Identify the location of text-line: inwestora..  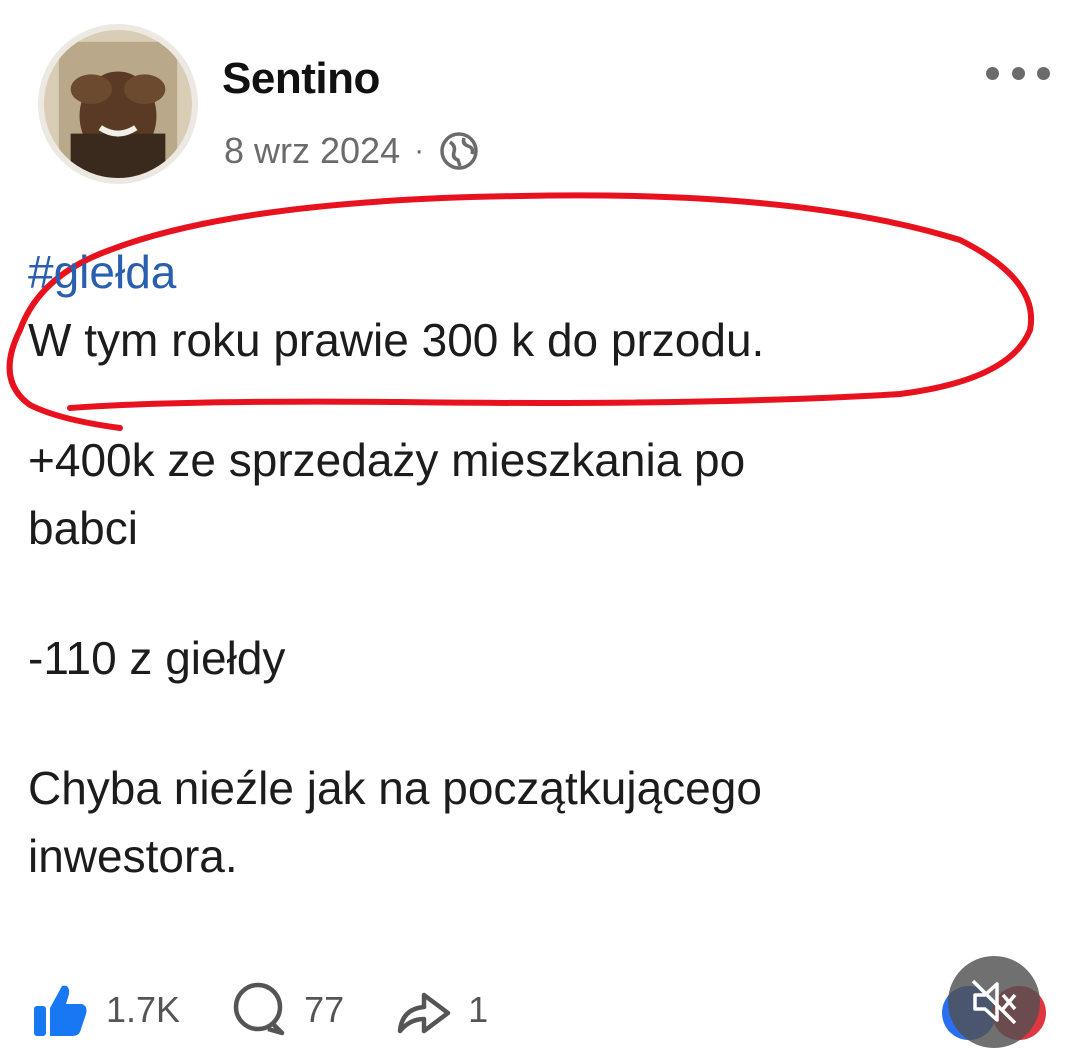
(133, 856).